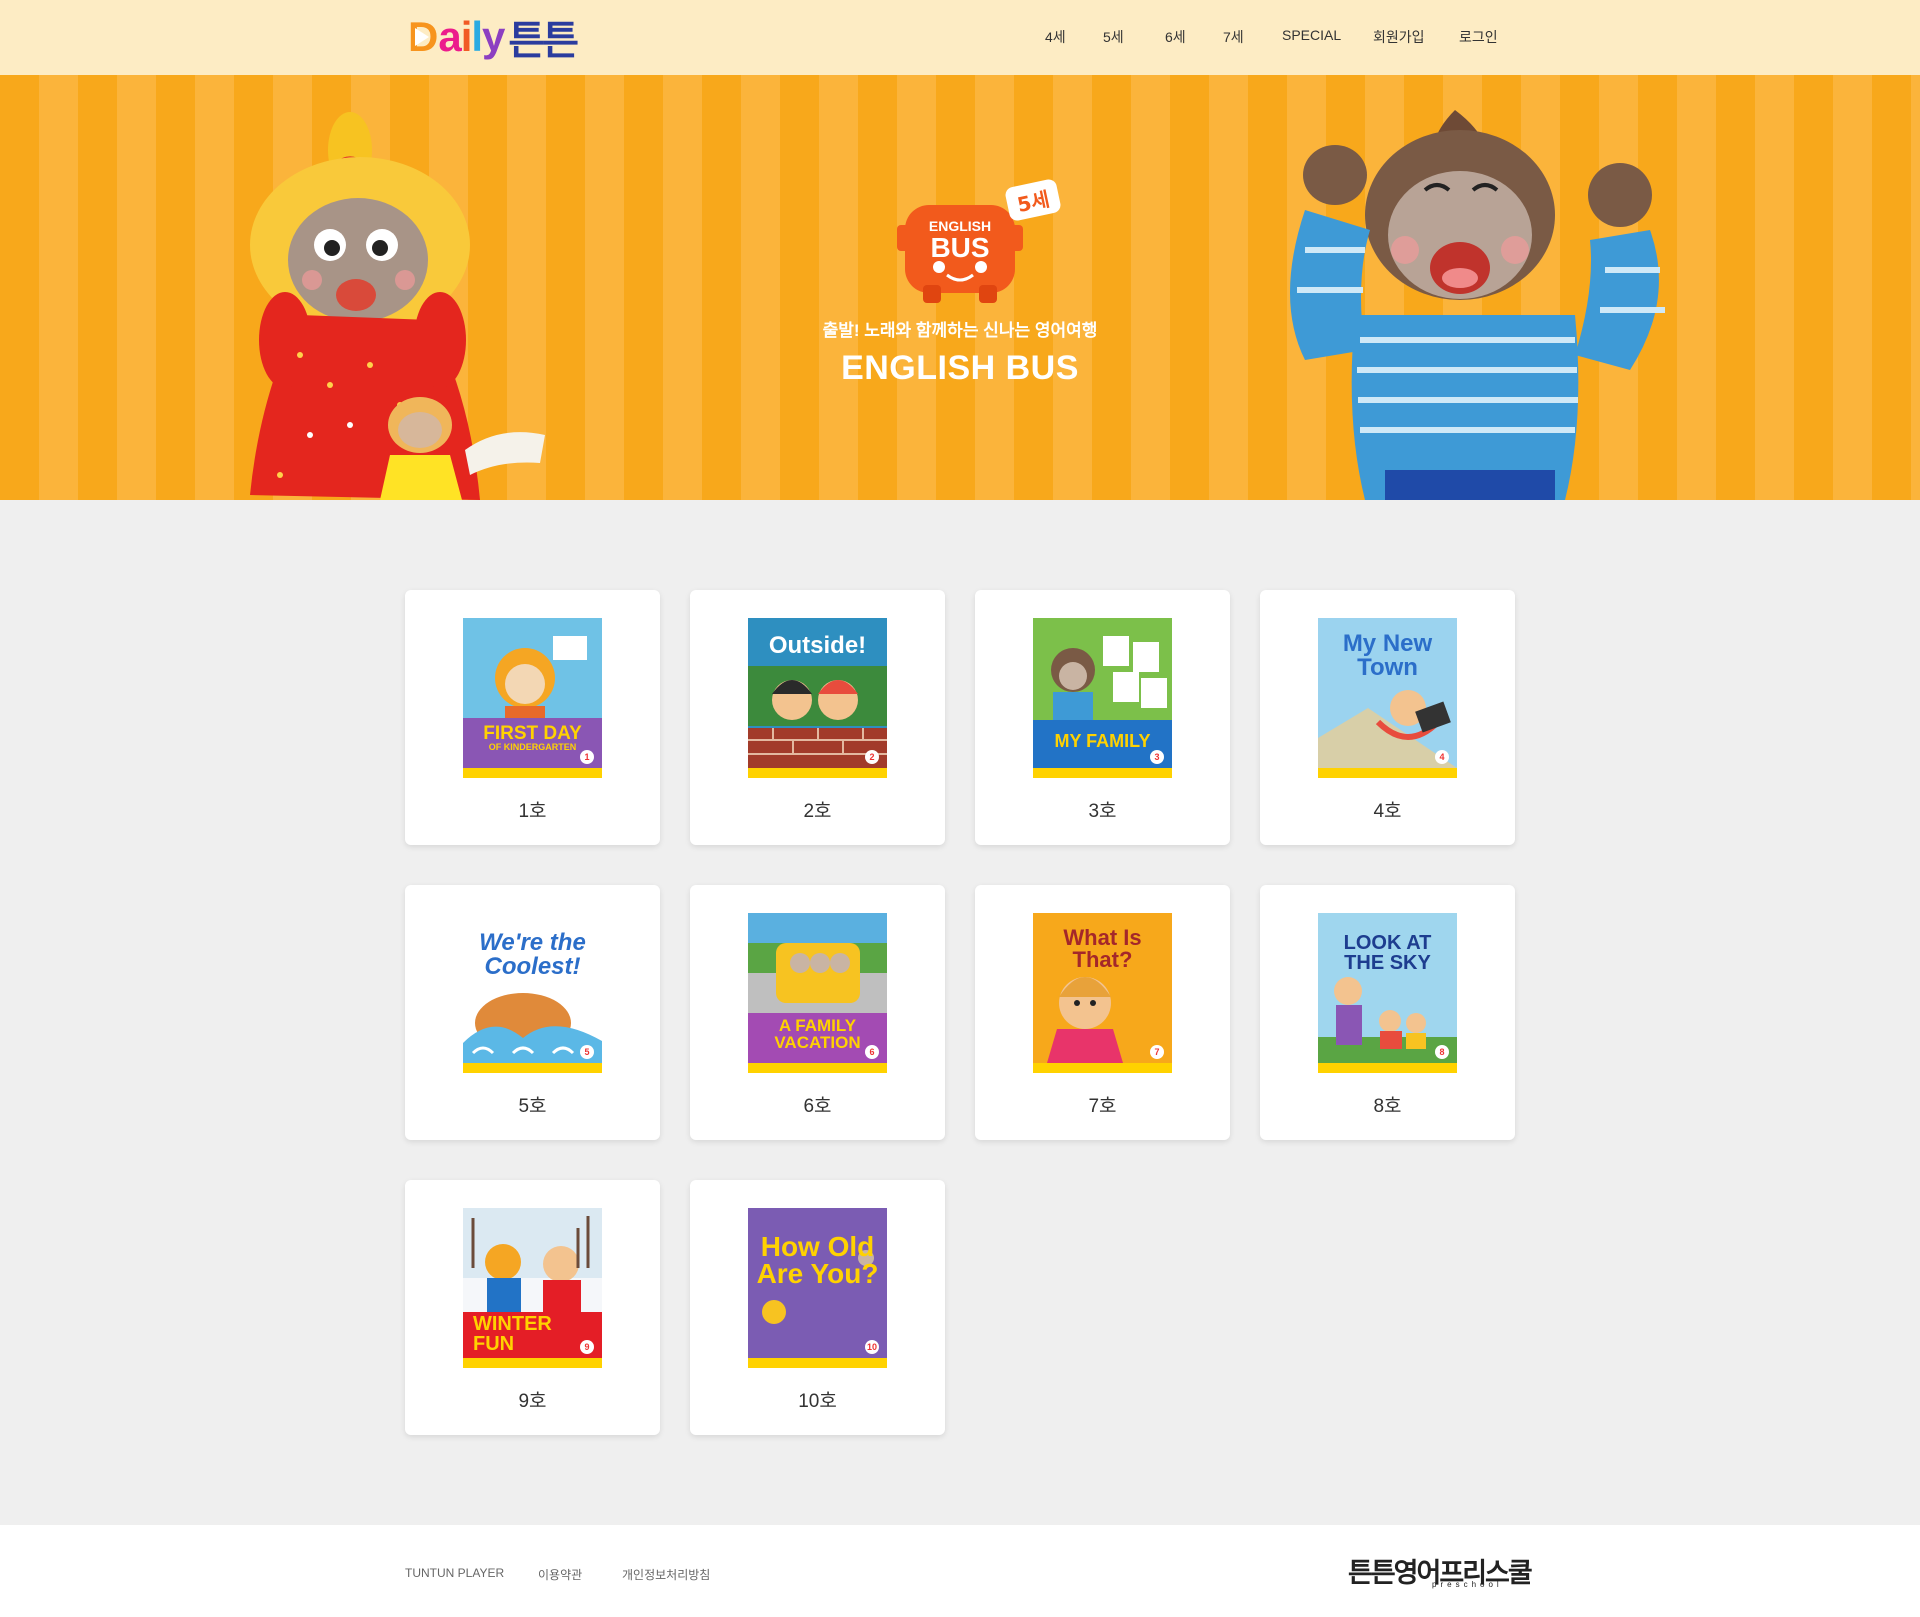 This screenshot has height=1617, width=1920. Describe the element at coordinates (817, 811) in the screenshot. I see `book-issue-label: 2호` at that location.